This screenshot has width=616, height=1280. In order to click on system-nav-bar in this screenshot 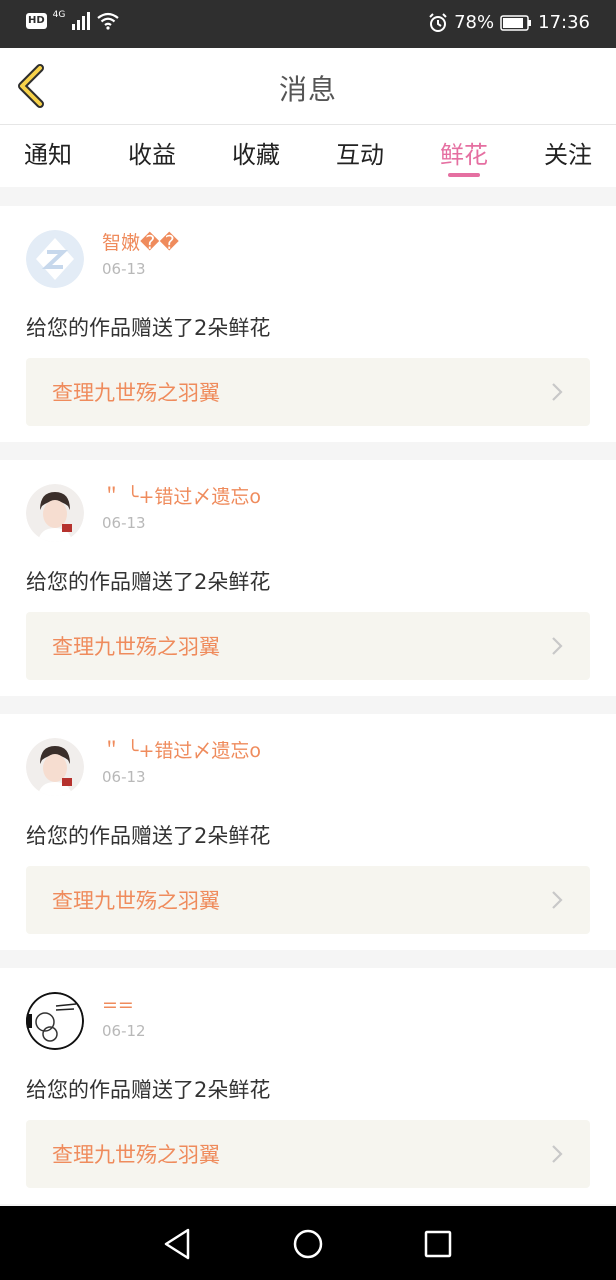, I will do `click(308, 1243)`.